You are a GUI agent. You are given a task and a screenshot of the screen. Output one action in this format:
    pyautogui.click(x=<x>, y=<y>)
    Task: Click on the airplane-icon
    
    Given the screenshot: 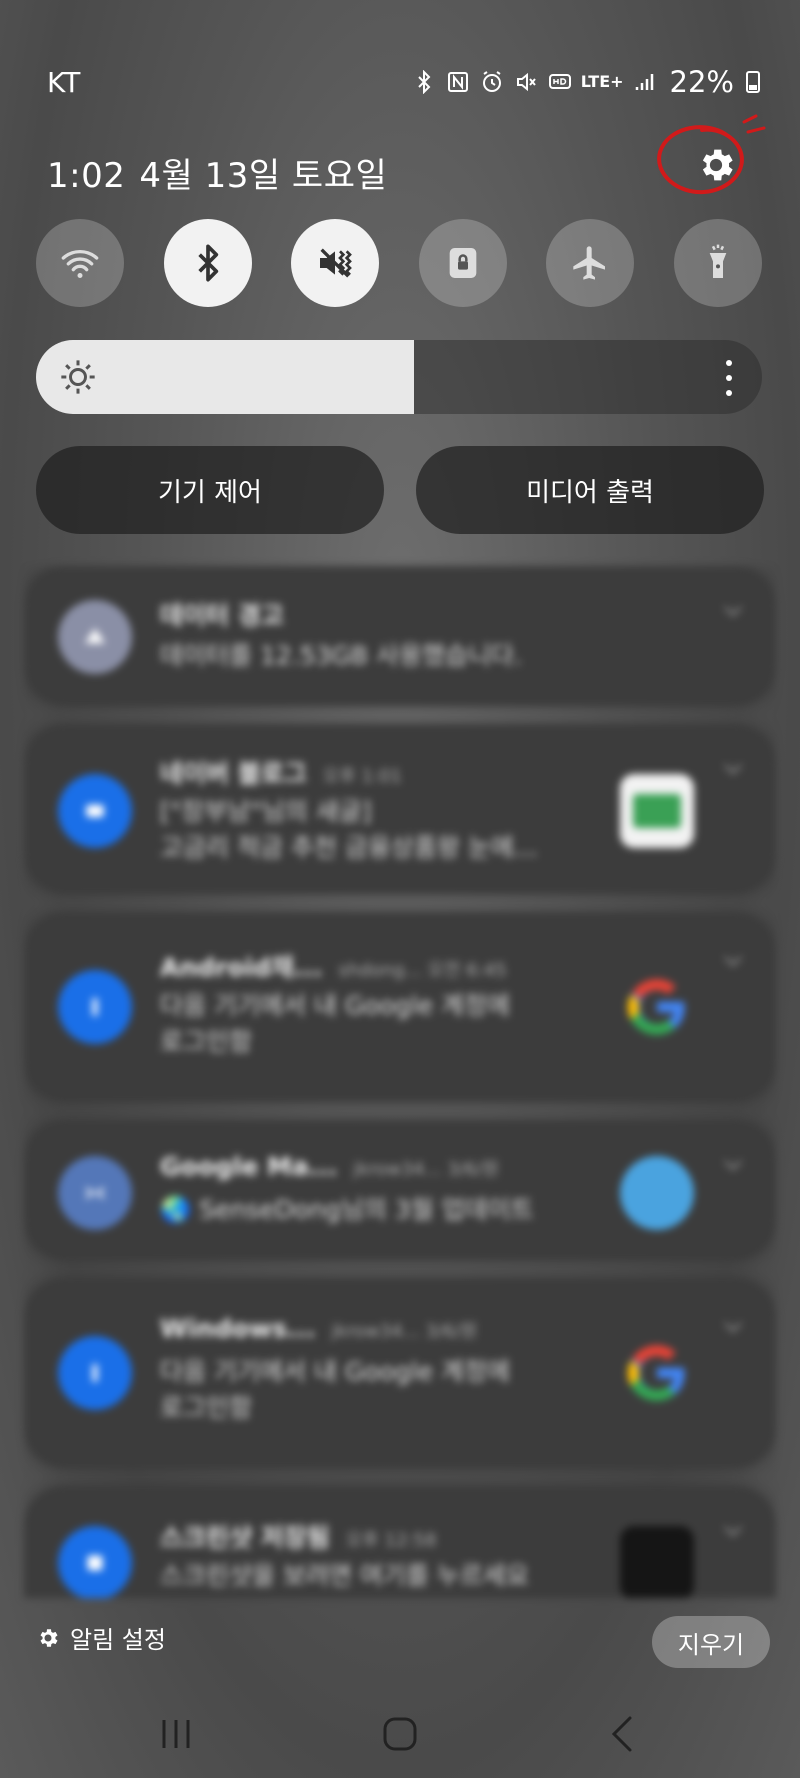 What is the action you would take?
    pyautogui.click(x=589, y=263)
    